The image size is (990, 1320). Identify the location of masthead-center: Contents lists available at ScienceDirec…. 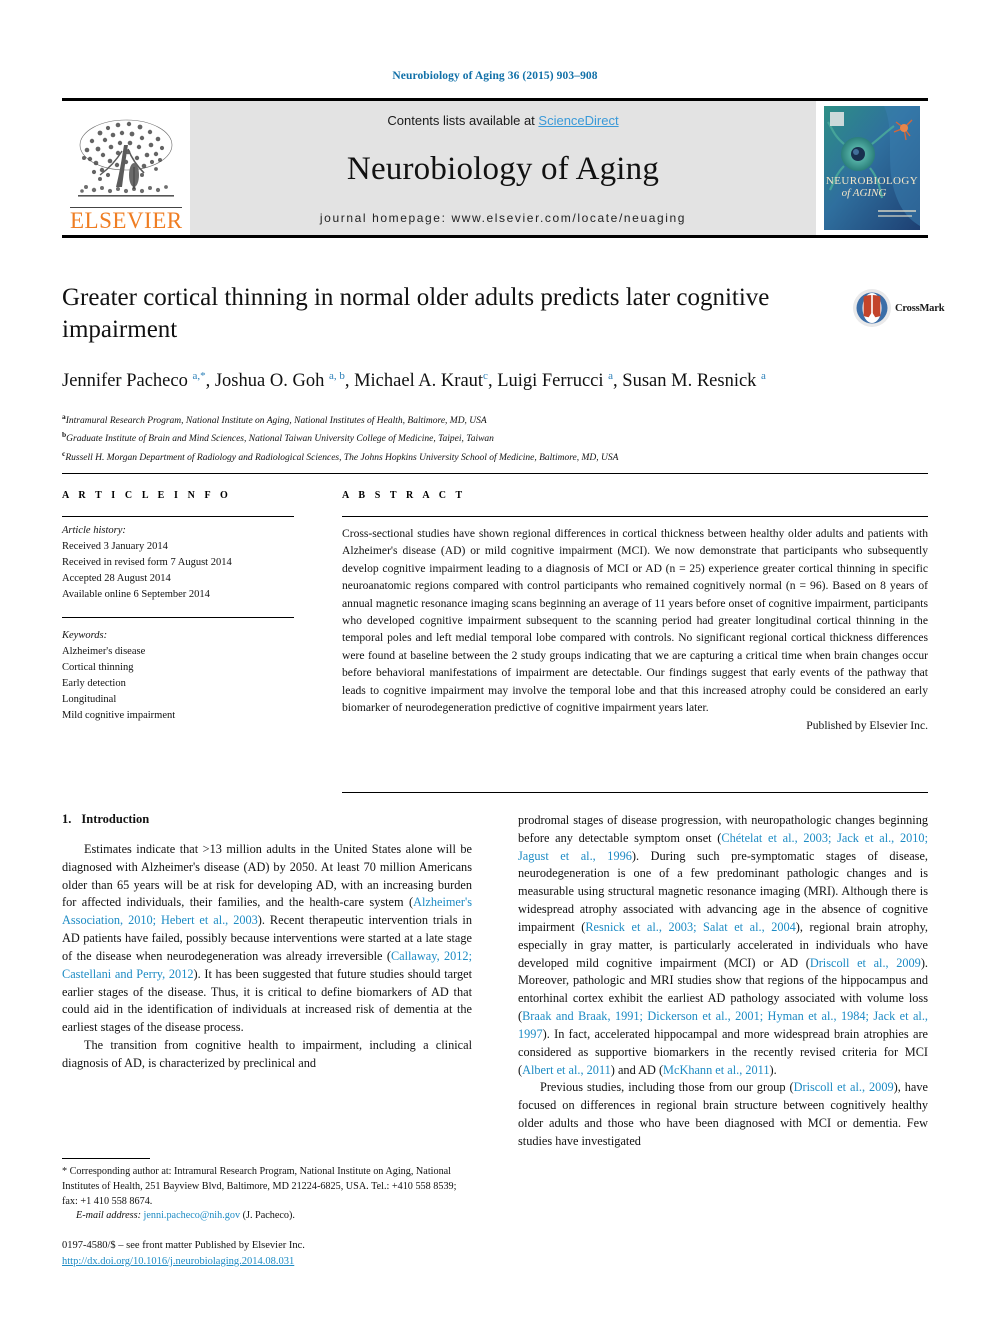
(503, 168).